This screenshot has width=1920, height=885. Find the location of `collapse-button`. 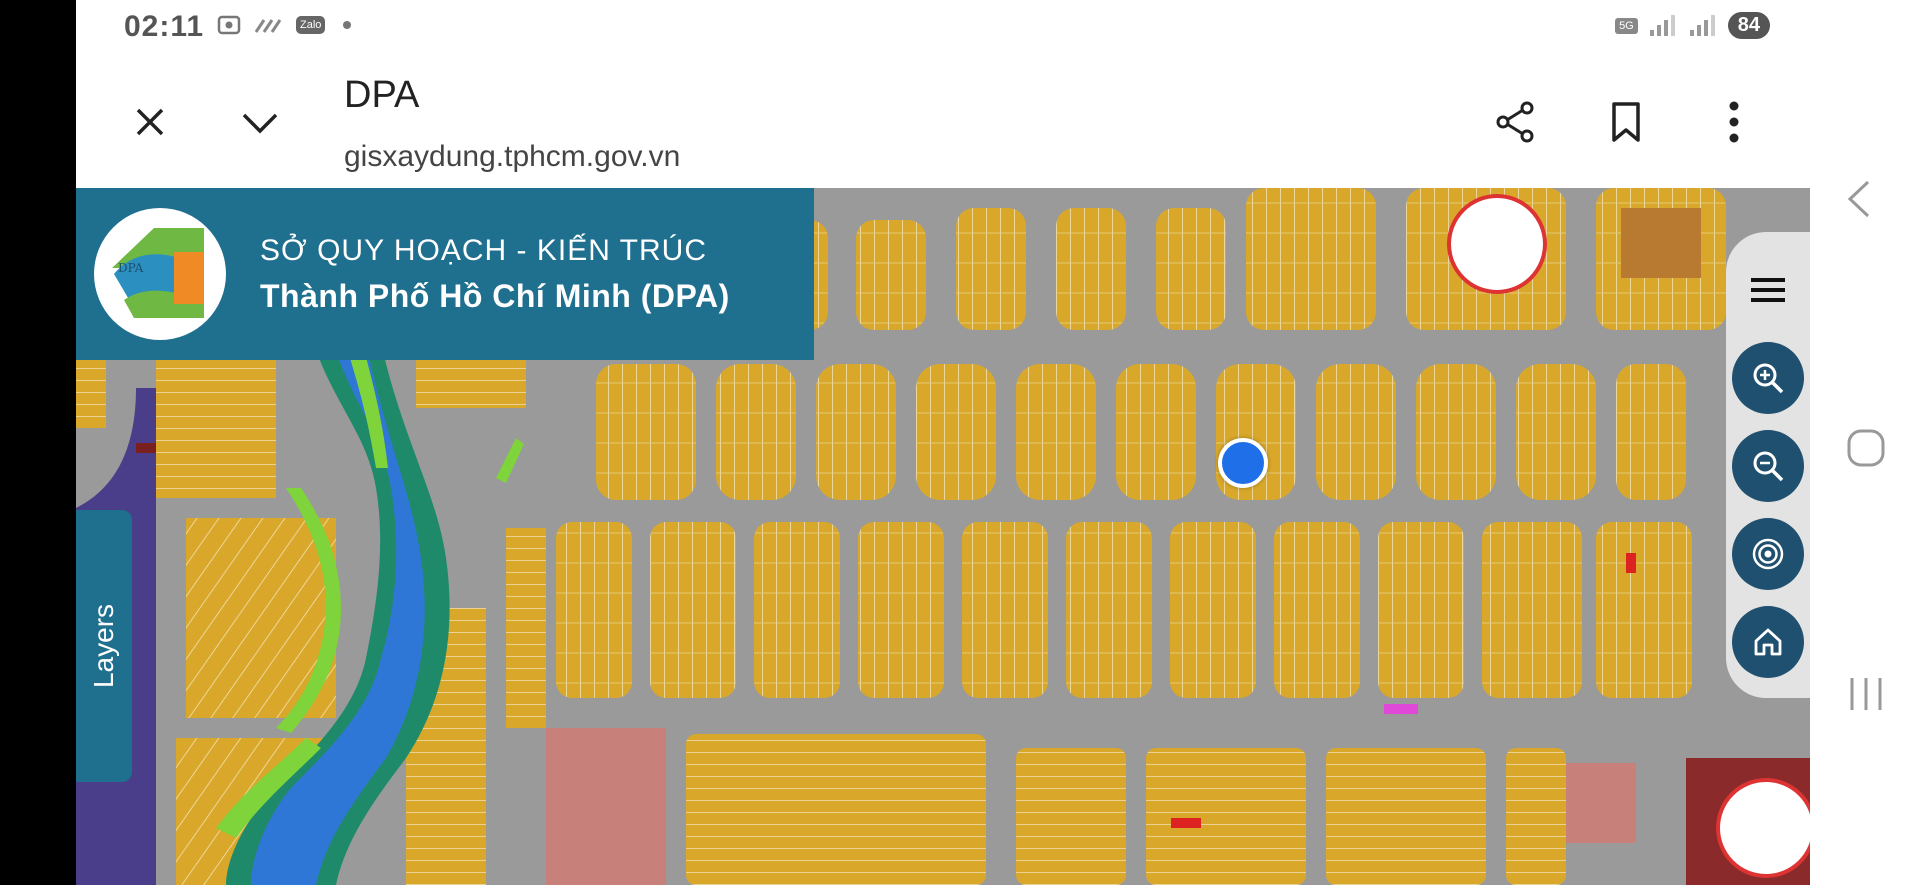

collapse-button is located at coordinates (260, 122).